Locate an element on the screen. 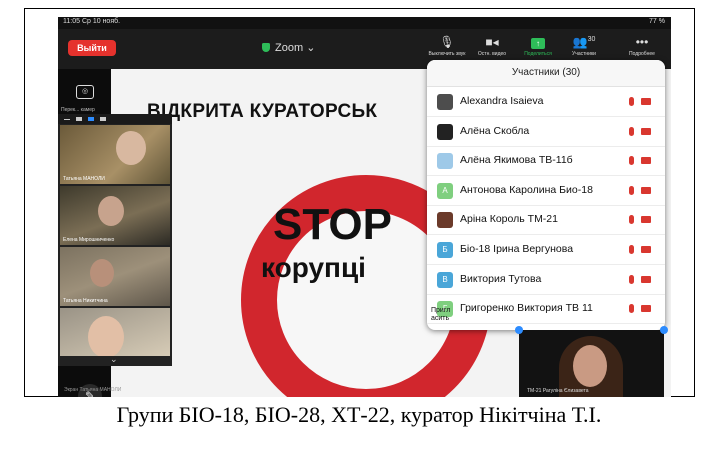 The image size is (718, 449). slide-sub-word: корупці is located at coordinates (313, 267).